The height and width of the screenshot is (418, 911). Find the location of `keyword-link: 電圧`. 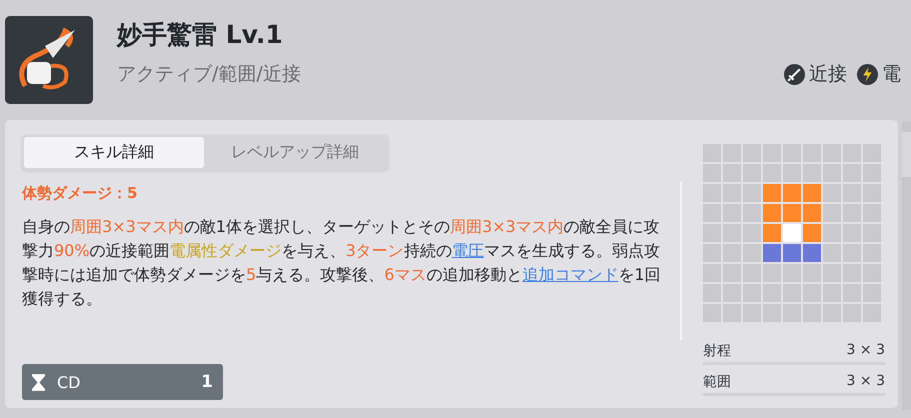

keyword-link: 電圧 is located at coordinates (468, 250).